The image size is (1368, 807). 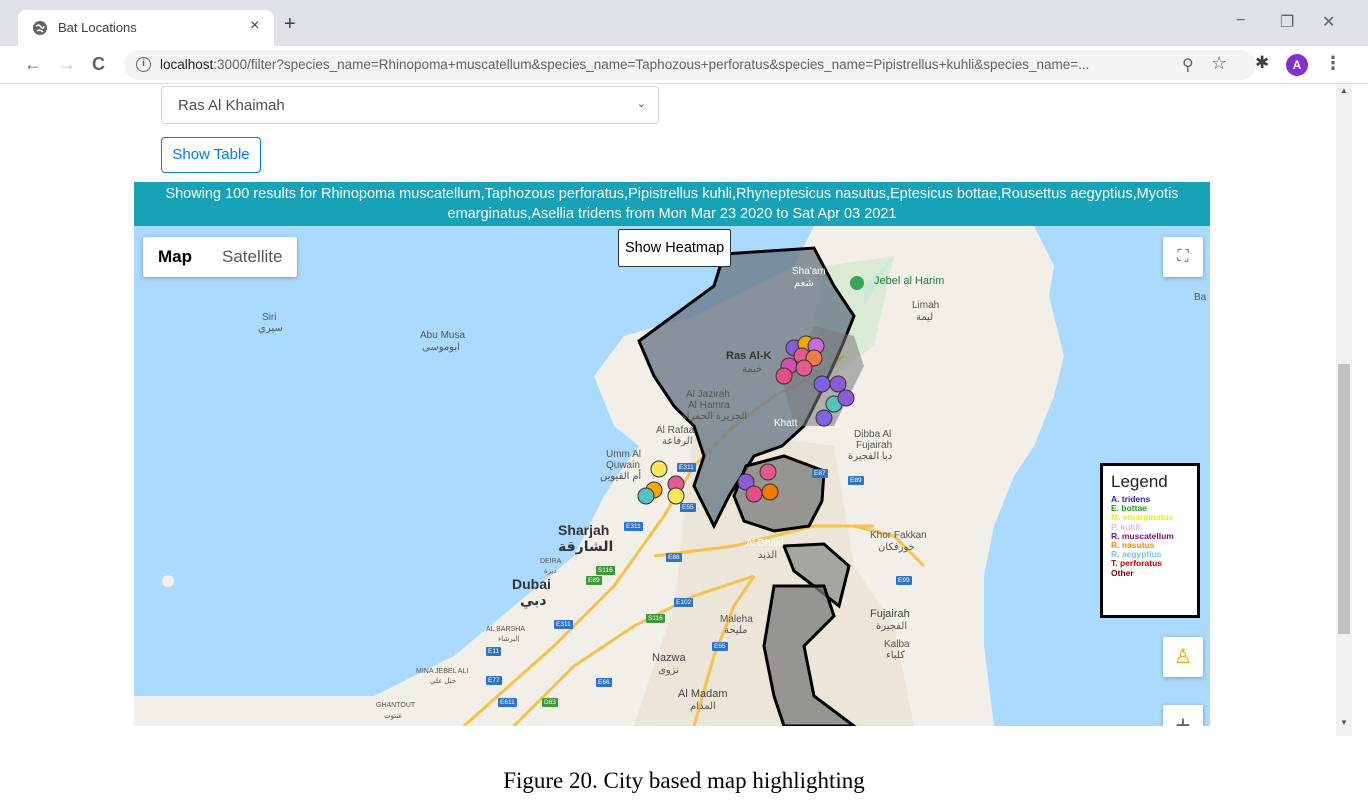 I want to click on back-icon: ←, so click(x=33, y=64).